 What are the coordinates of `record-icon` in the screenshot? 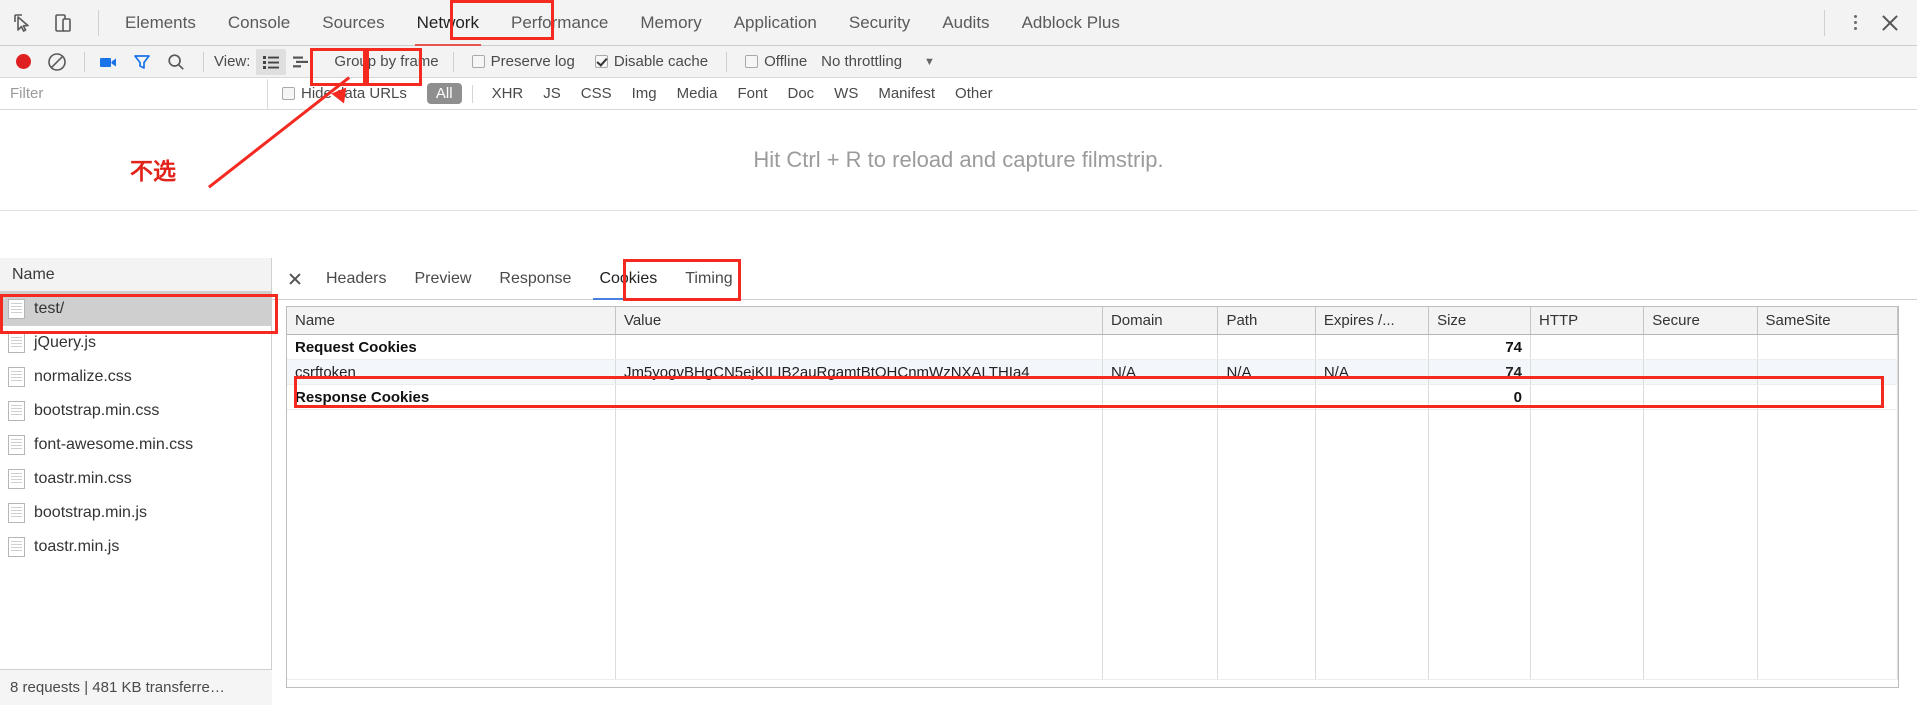 It's located at (23, 62).